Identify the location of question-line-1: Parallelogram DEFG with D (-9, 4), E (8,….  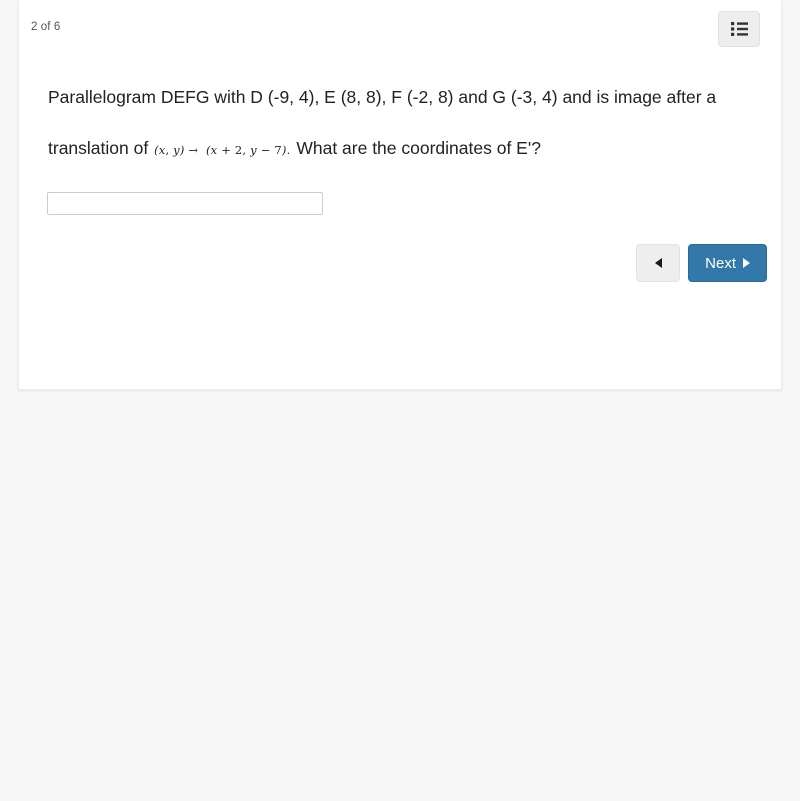
(355, 97).